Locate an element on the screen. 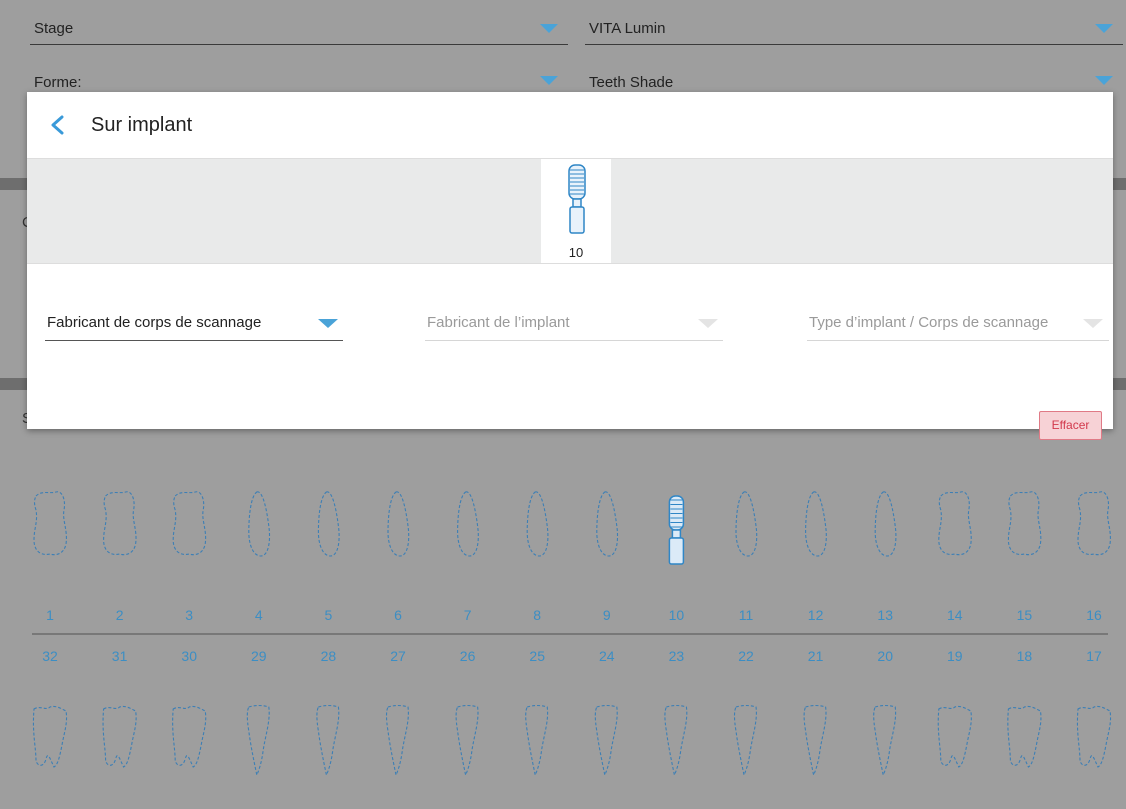 This screenshot has height=809, width=1126. selected-teeth-strip: 10 is located at coordinates (570, 211).